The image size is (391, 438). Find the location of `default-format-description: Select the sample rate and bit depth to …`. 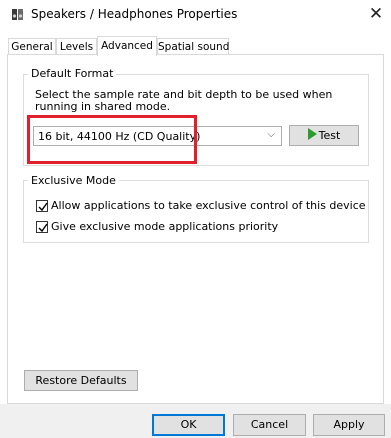

default-format-description: Select the sample rate and bit depth to … is located at coordinates (184, 100).